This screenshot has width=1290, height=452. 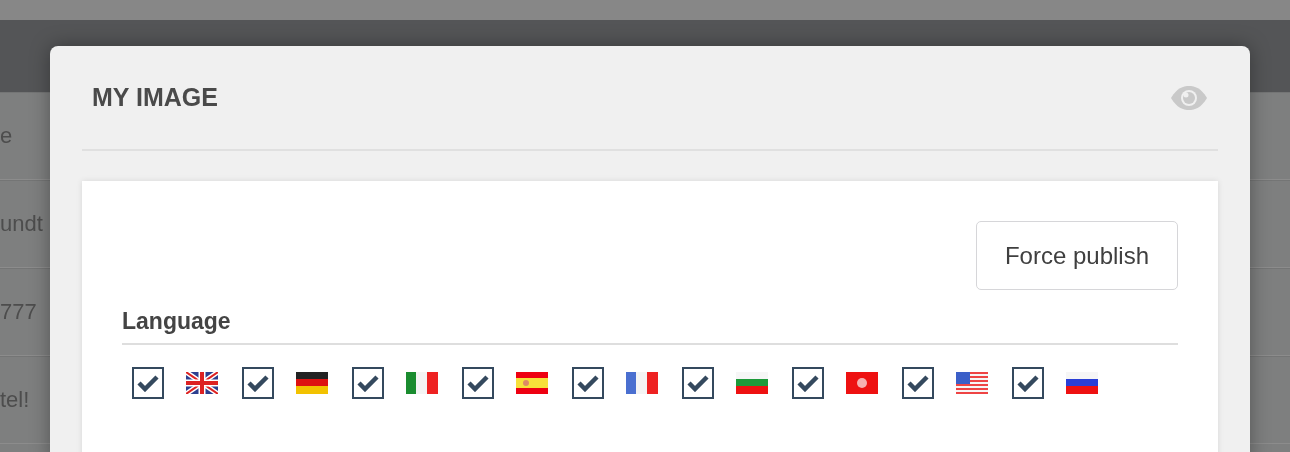 I want to click on modal-title: MY IMAGE, so click(x=155, y=97).